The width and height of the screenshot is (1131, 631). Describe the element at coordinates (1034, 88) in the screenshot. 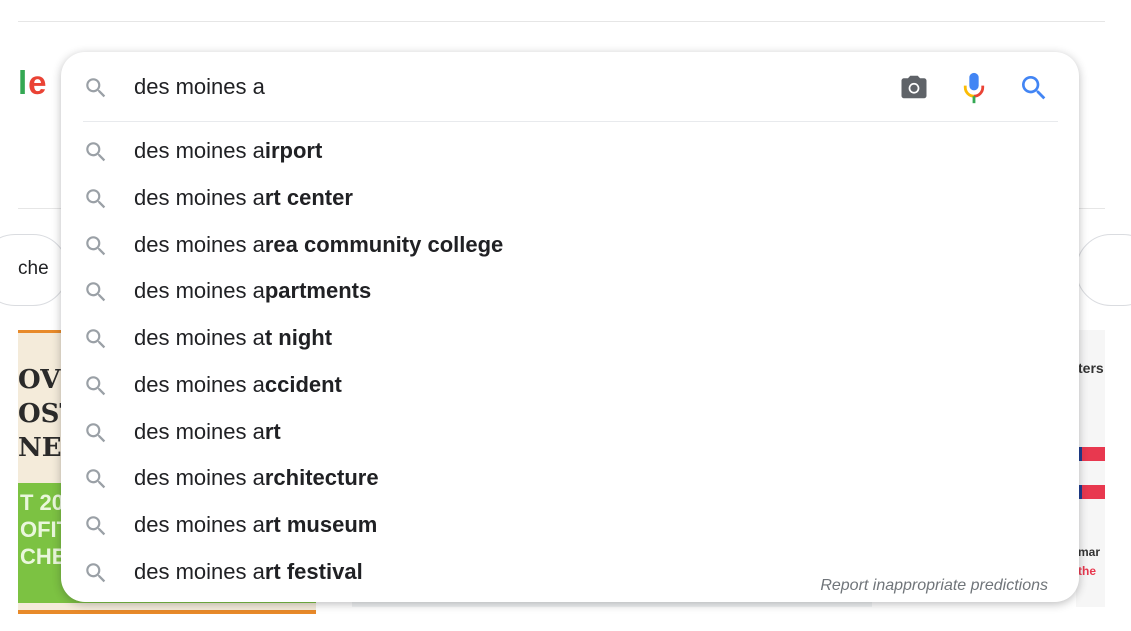

I see `search-submit-icon` at that location.